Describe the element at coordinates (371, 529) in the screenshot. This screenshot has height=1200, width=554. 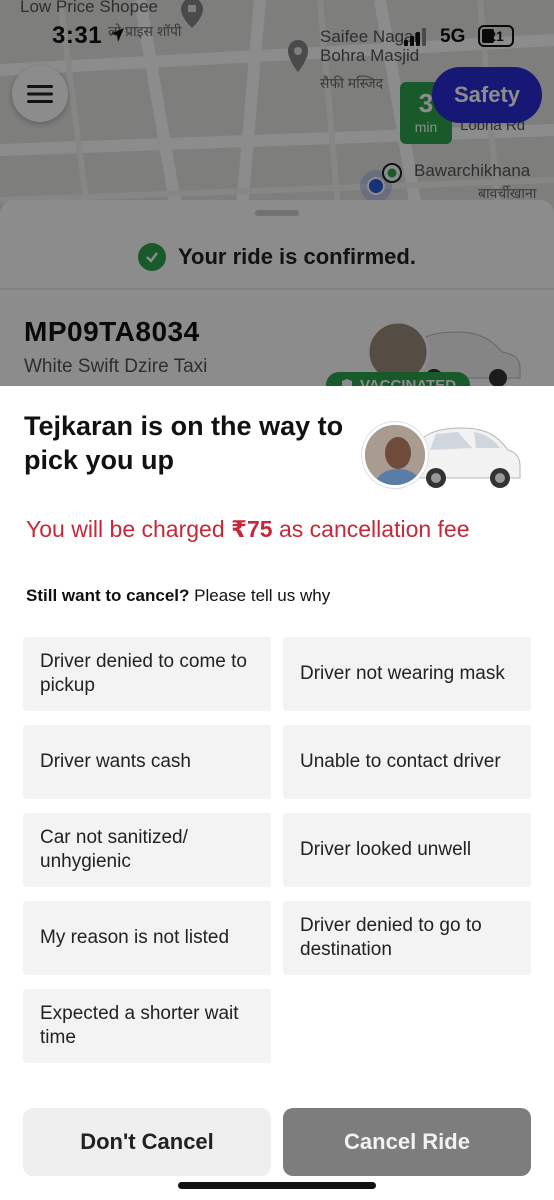
I see `fee-suffix: as cancellation fee` at that location.